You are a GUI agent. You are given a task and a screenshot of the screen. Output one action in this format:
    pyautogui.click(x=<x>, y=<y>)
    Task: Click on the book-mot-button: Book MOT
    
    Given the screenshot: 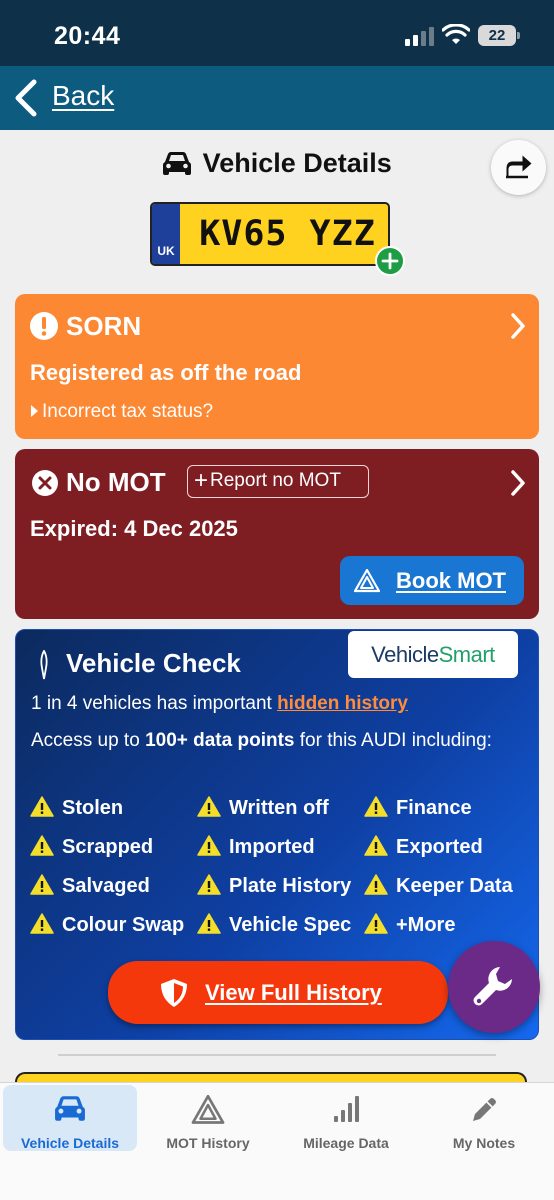 What is the action you would take?
    pyautogui.click(x=432, y=580)
    